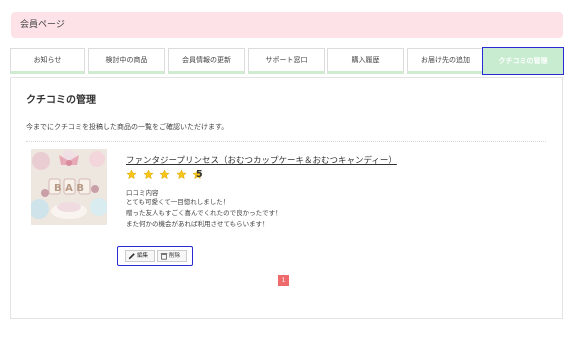 This screenshot has height=359, width=570. I want to click on delete-button-label: 削除, so click(175, 256).